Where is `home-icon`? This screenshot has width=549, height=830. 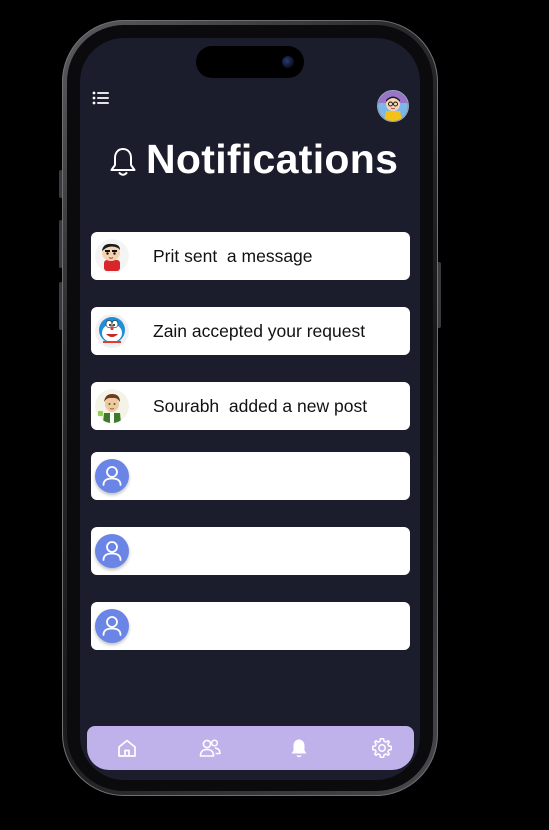 home-icon is located at coordinates (127, 748).